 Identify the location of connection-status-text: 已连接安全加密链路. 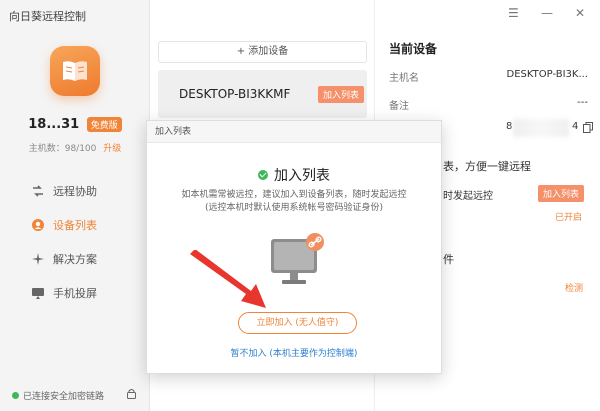
(64, 397).